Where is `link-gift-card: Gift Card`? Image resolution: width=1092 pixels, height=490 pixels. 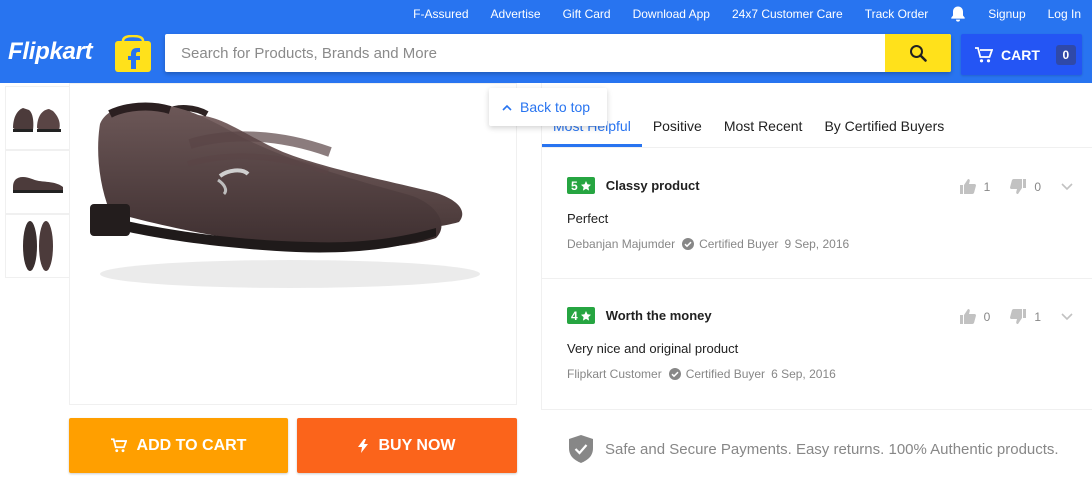
link-gift-card: Gift Card is located at coordinates (587, 14).